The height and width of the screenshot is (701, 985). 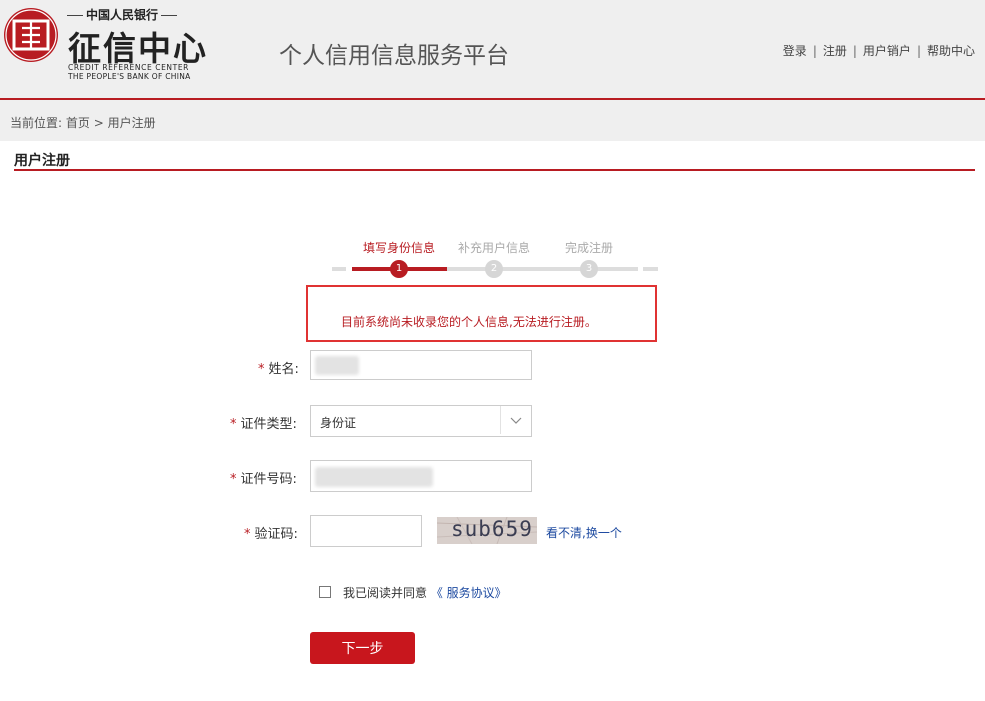 What do you see at coordinates (494, 269) in the screenshot?
I see `step-2-dot: 2` at bounding box center [494, 269].